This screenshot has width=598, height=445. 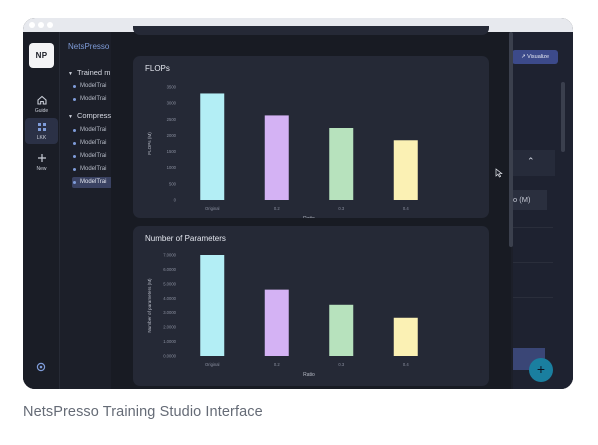 I want to click on tree-group-label: Trained m, so click(x=93, y=72).